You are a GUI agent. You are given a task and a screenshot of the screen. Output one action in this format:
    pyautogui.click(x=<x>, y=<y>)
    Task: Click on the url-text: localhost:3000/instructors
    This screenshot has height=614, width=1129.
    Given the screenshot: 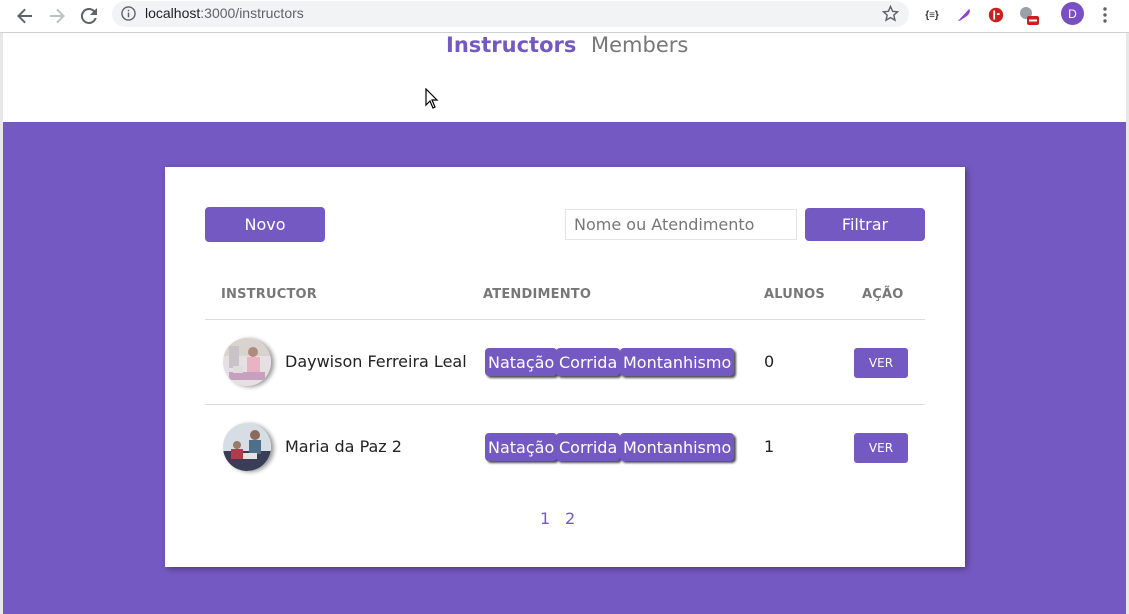 What is the action you would take?
    pyautogui.click(x=224, y=13)
    